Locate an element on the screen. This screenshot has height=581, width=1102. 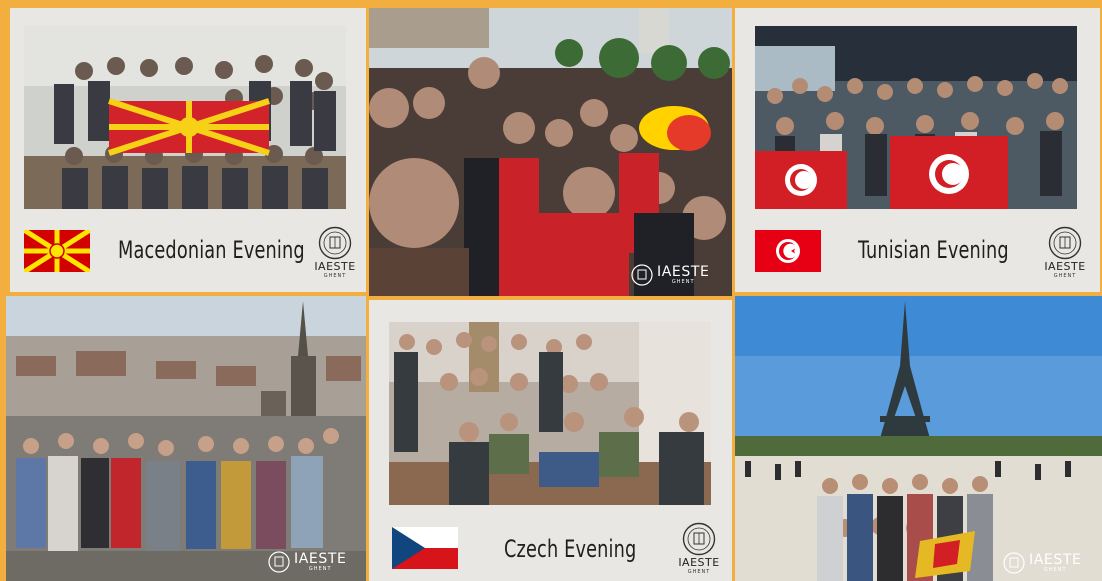
tunisia-flag is located at coordinates (788, 251).